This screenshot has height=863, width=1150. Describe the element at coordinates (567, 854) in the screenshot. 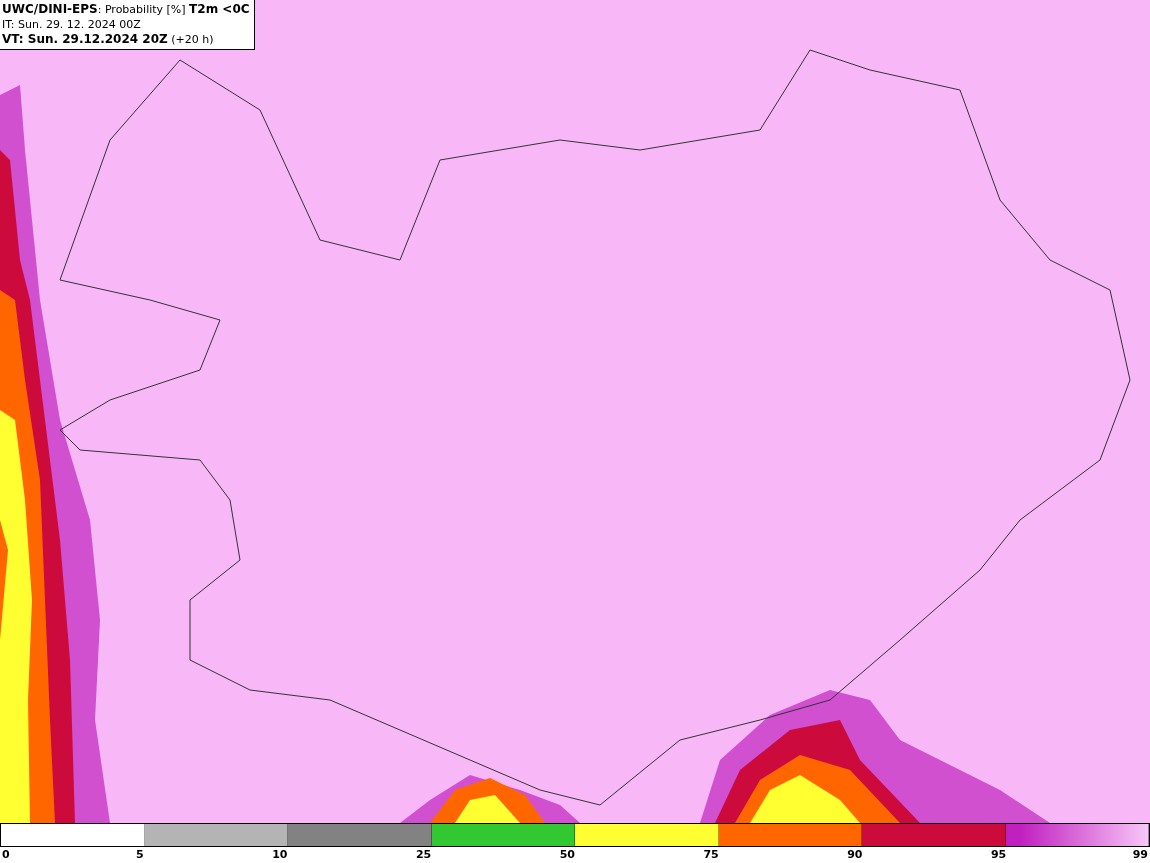

I see `scale-label: 50` at that location.